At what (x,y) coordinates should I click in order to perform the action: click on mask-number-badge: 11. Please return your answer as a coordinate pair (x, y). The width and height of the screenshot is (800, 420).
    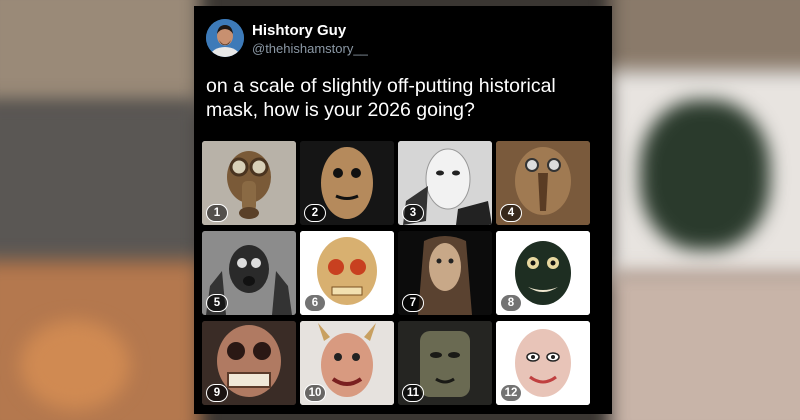
    Looking at the image, I should click on (413, 393).